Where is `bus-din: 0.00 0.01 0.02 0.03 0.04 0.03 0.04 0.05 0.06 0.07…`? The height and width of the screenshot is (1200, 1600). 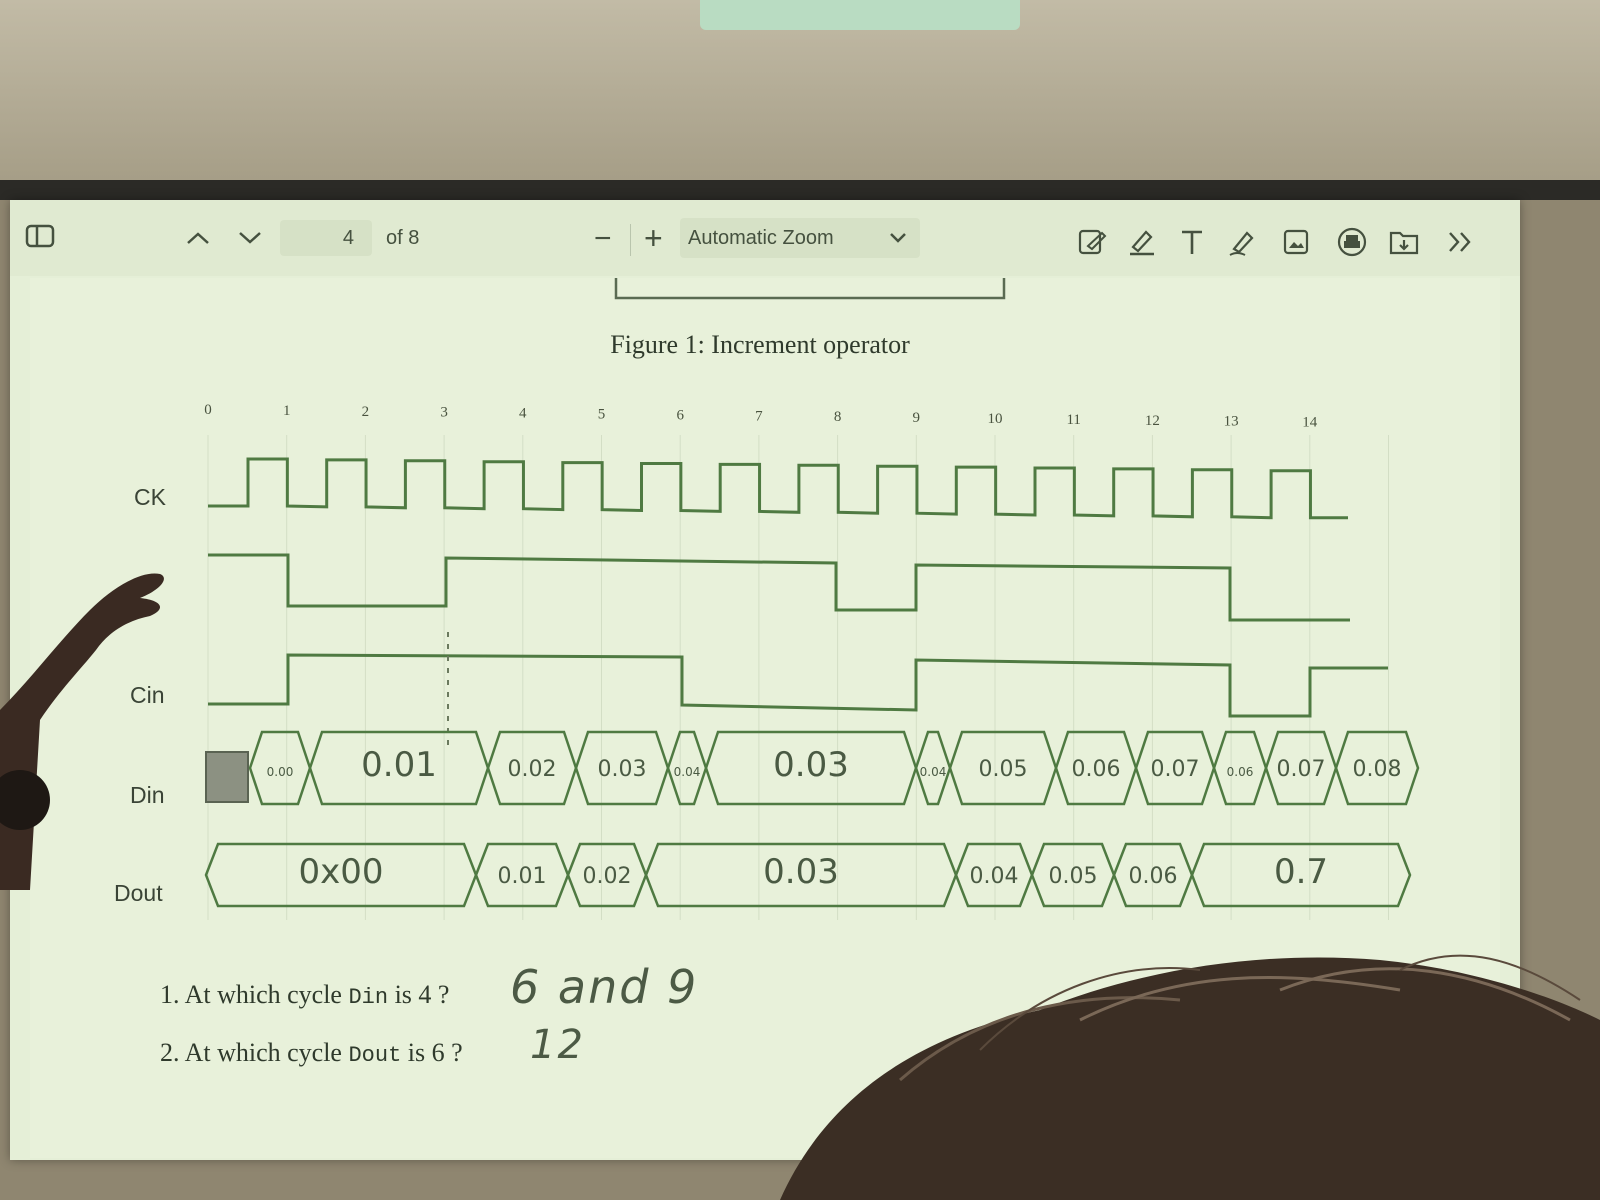 bus-din: 0.00 0.01 0.02 0.03 0.04 0.03 0.04 0.05 0.06 0.07… is located at coordinates (834, 768).